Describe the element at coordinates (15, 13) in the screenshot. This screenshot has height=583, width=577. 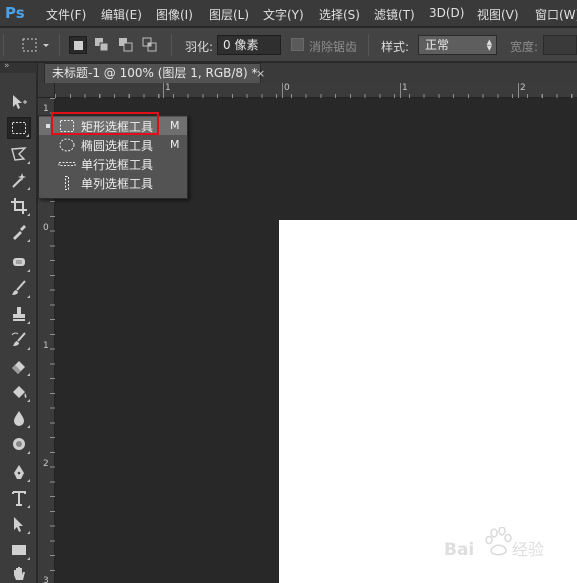
I see `photoshop-logo: Ps` at that location.